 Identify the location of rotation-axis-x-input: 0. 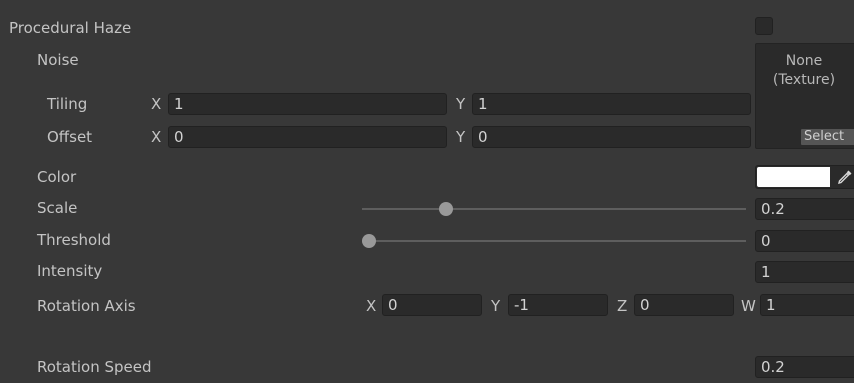
(432, 305).